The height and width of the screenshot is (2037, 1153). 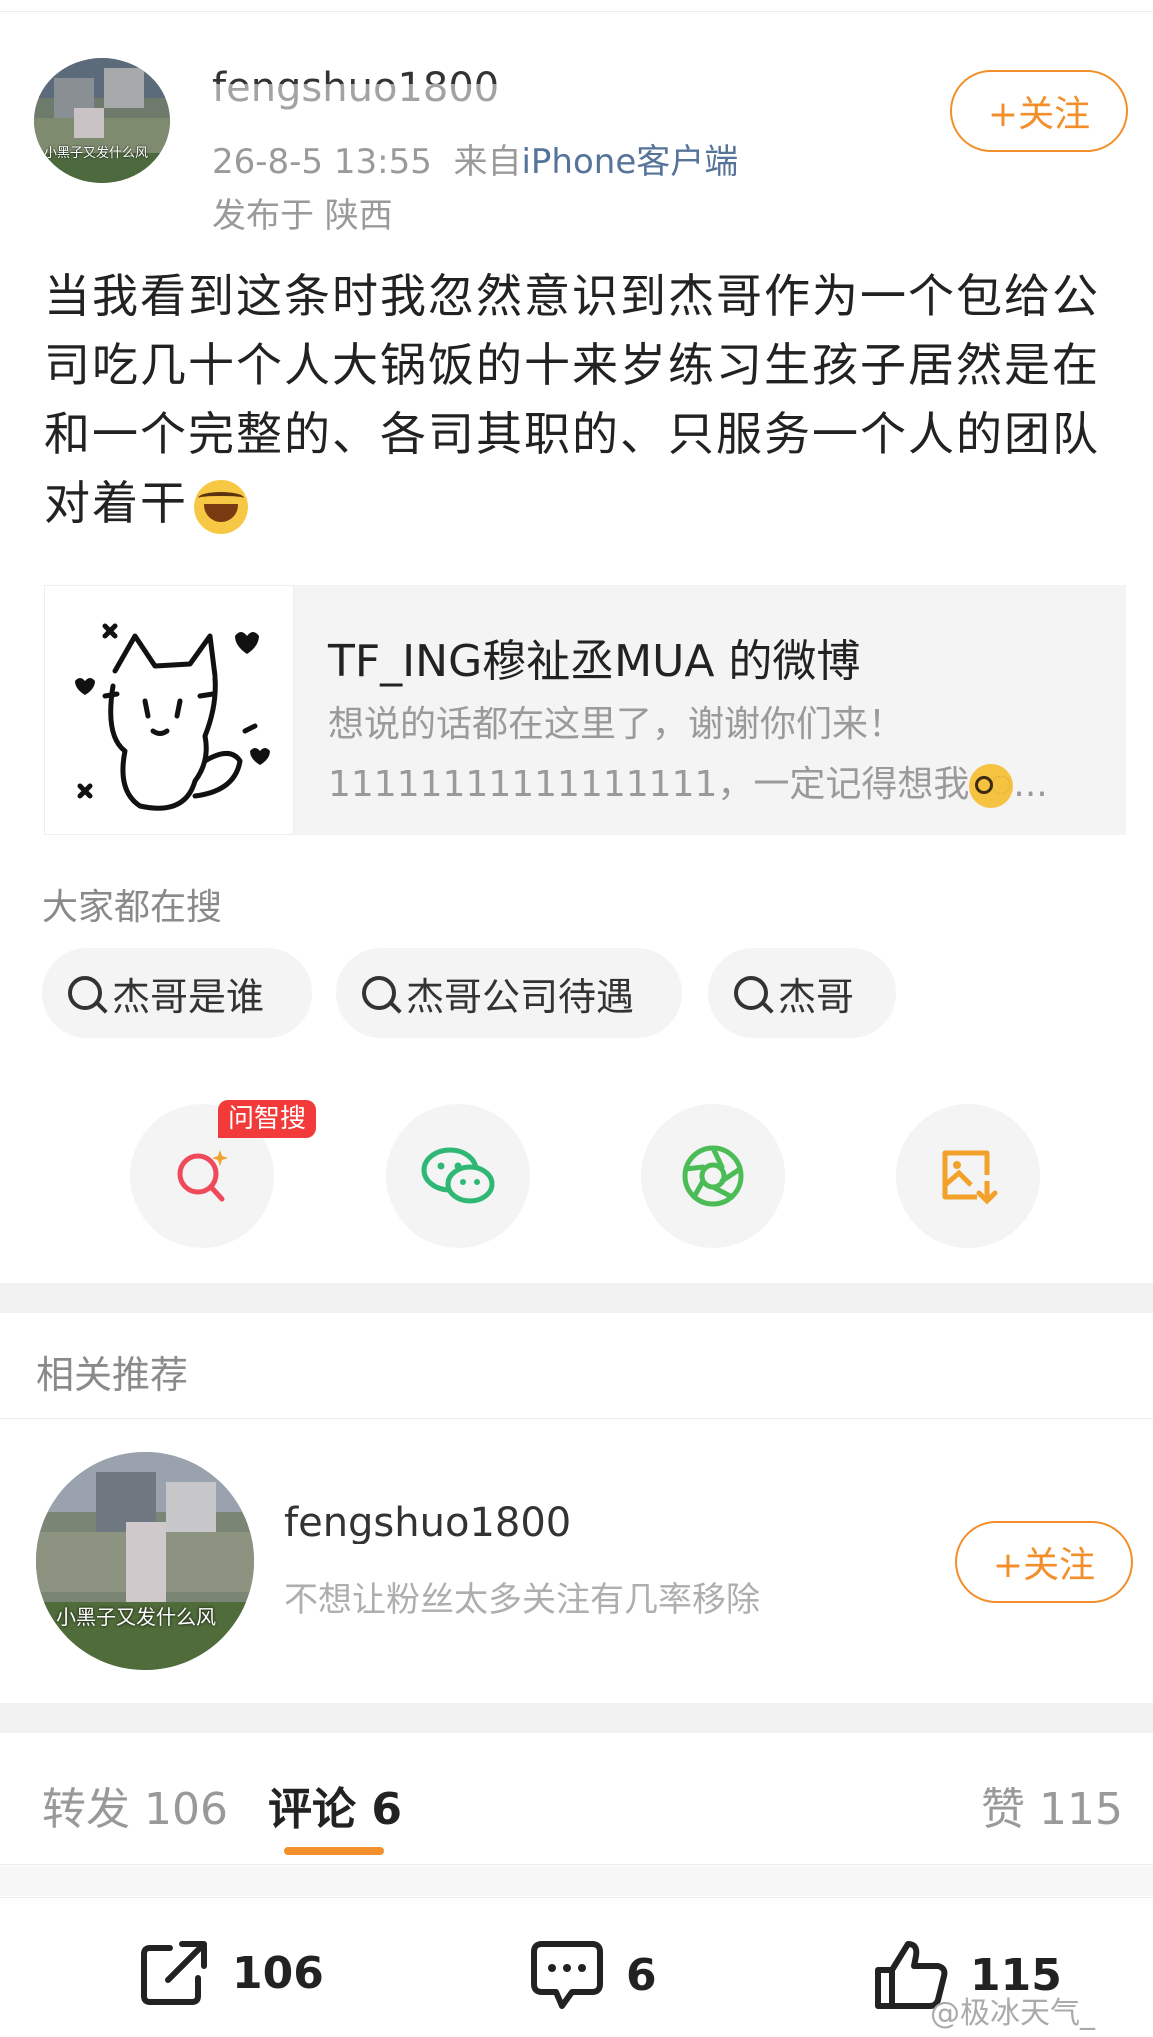 I want to click on wechat-icon, so click(x=458, y=1175).